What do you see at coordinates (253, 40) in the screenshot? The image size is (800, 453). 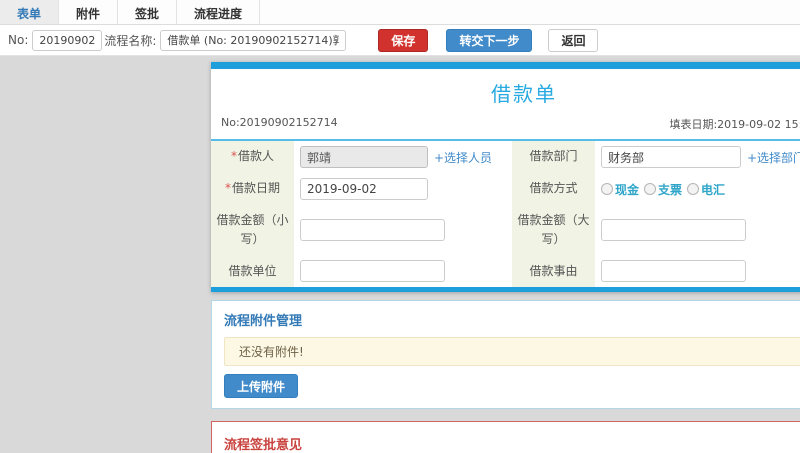 I see `process-name-input` at bounding box center [253, 40].